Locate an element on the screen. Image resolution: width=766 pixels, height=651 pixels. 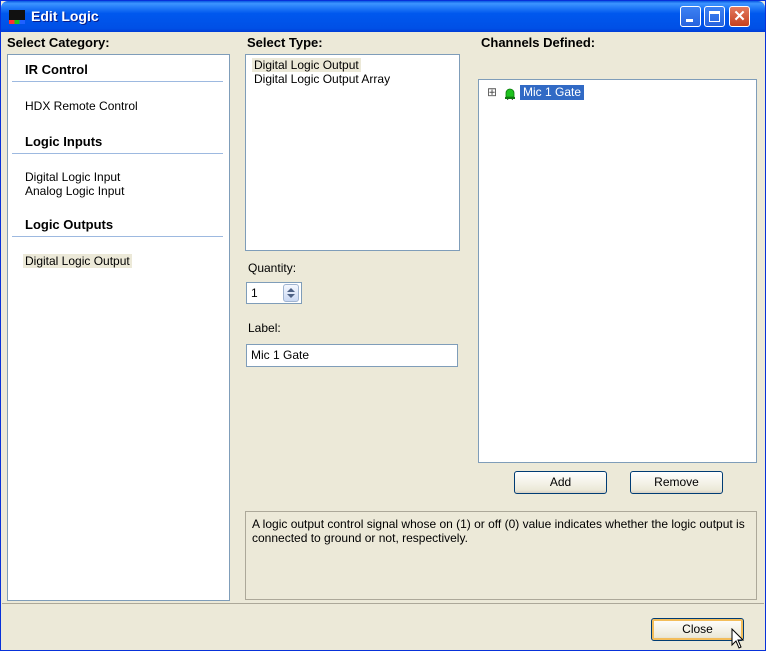
green-led-icon is located at coordinates (510, 94).